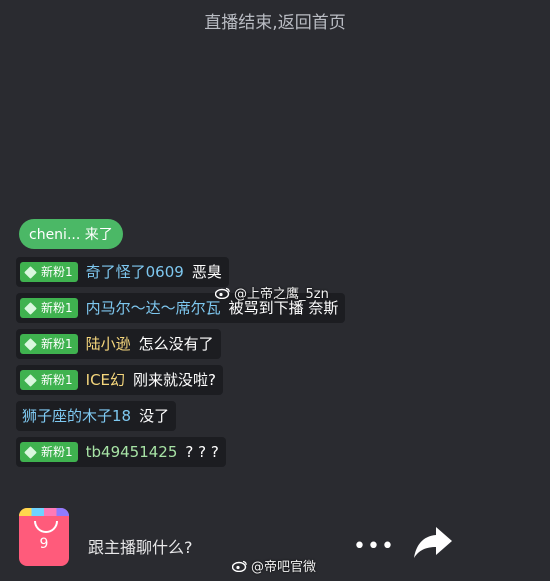  I want to click on chat-username: 狮子座的木子18, so click(76, 416).